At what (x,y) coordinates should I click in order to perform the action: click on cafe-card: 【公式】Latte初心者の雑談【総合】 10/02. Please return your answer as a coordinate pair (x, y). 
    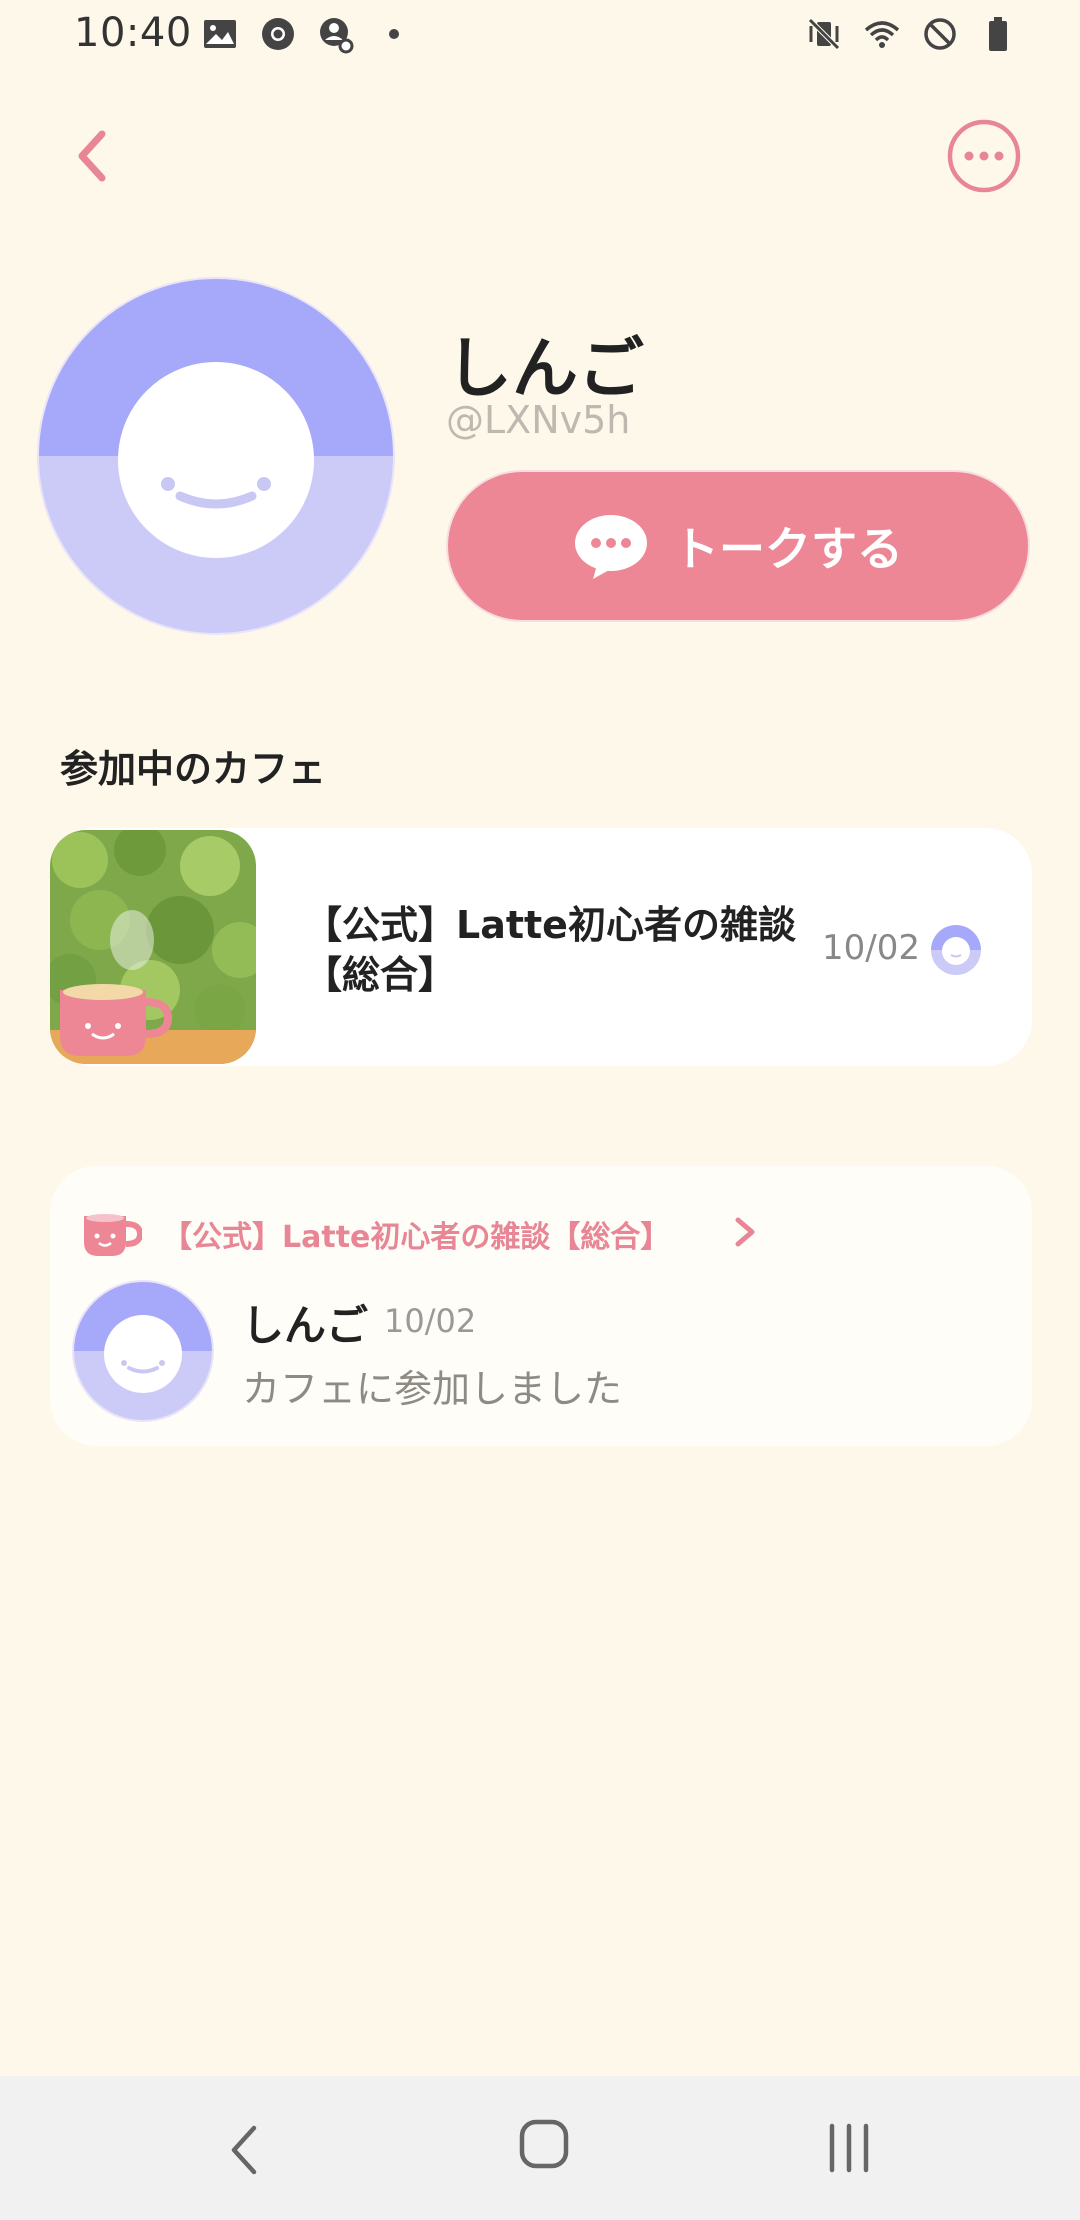
    Looking at the image, I should click on (541, 947).